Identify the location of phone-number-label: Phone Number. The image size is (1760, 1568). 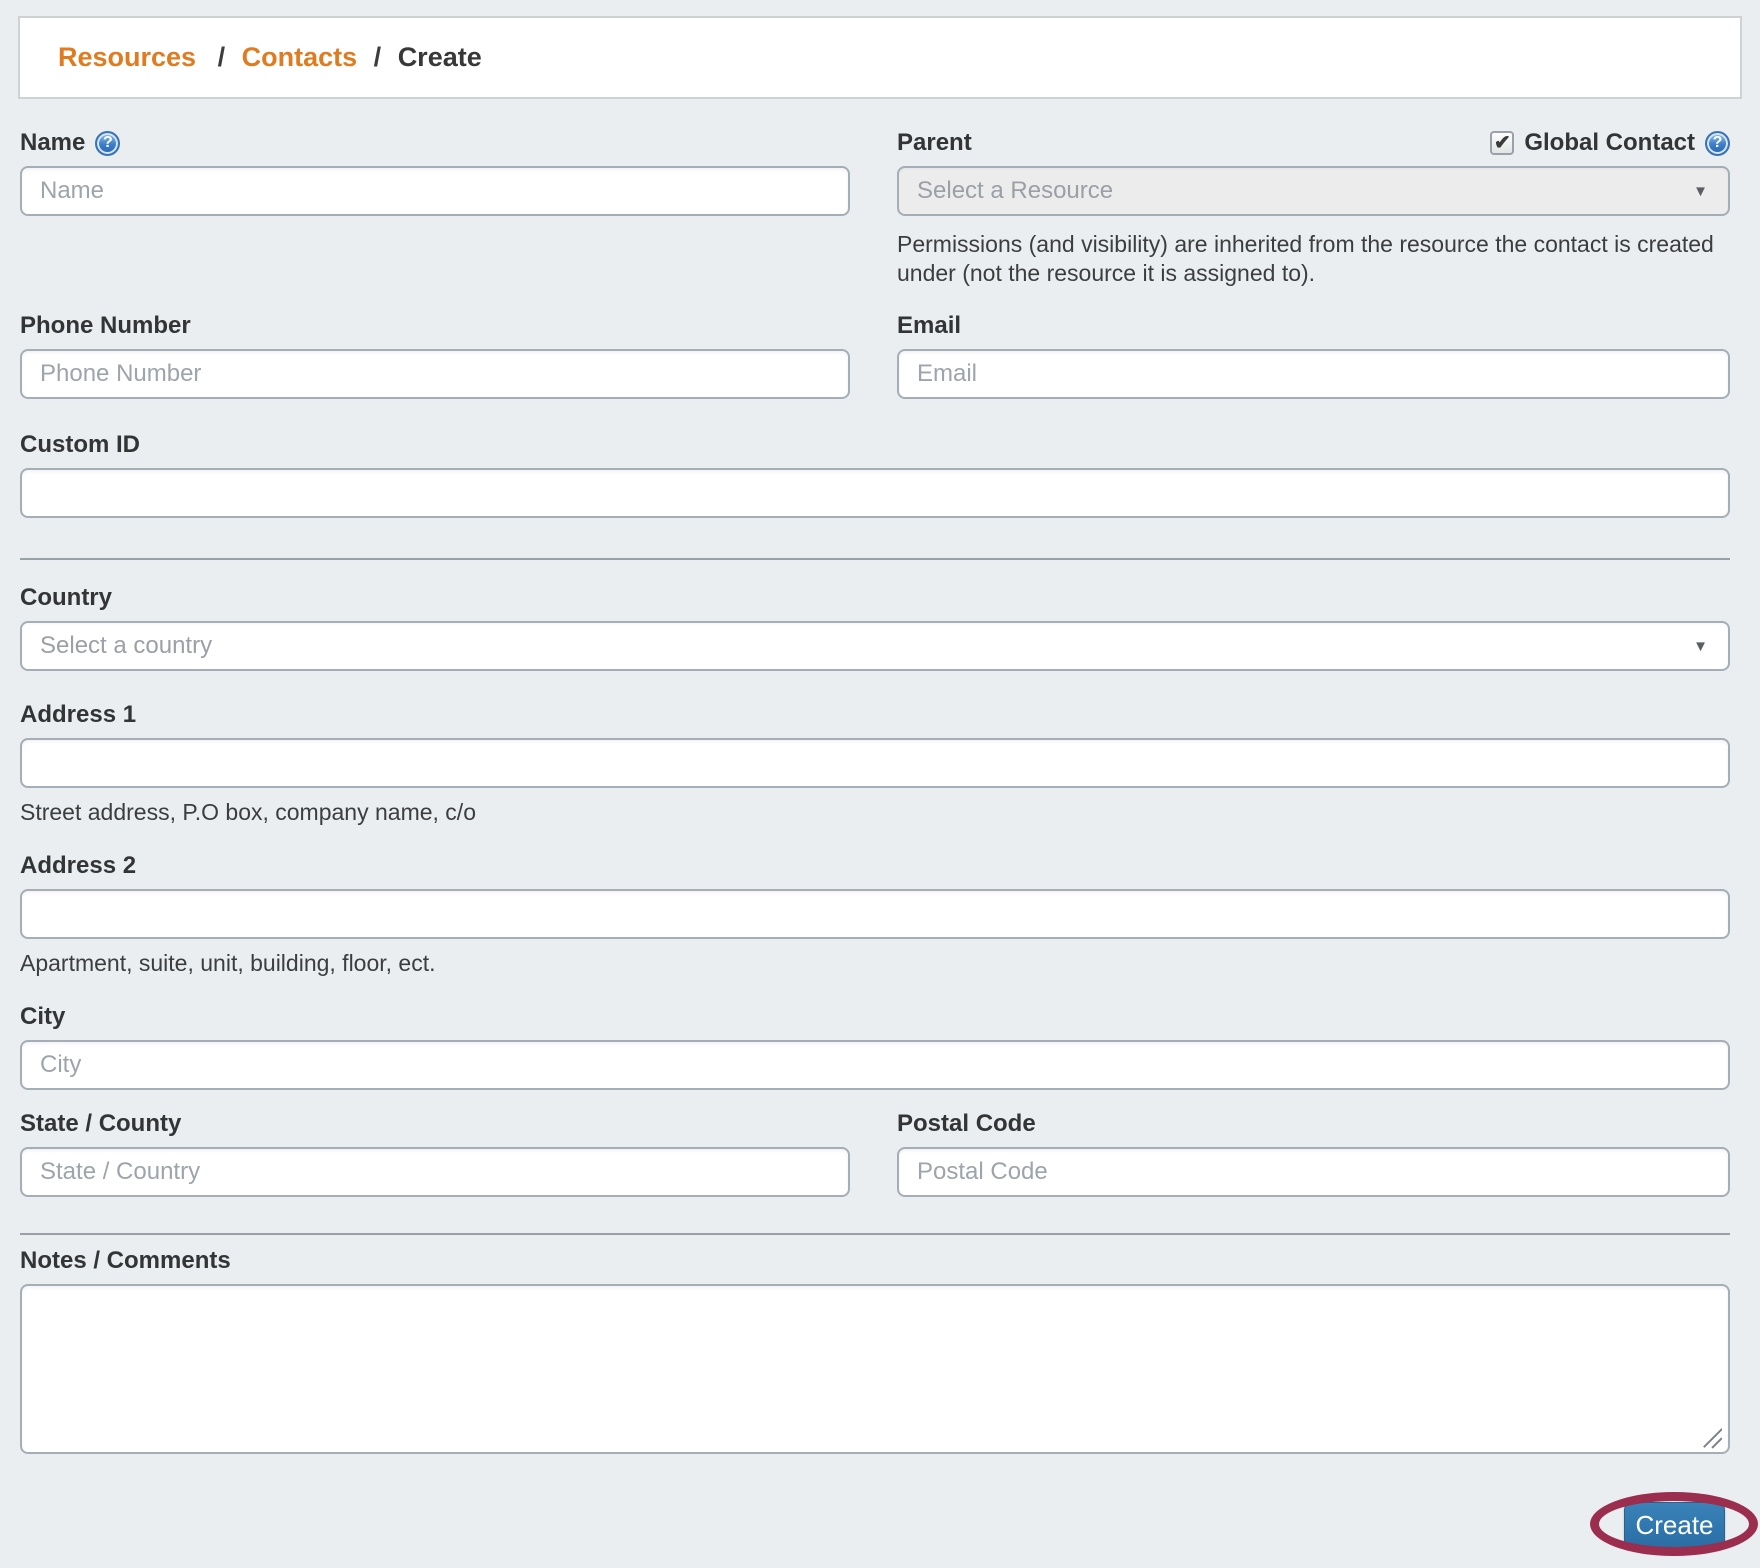
(105, 325).